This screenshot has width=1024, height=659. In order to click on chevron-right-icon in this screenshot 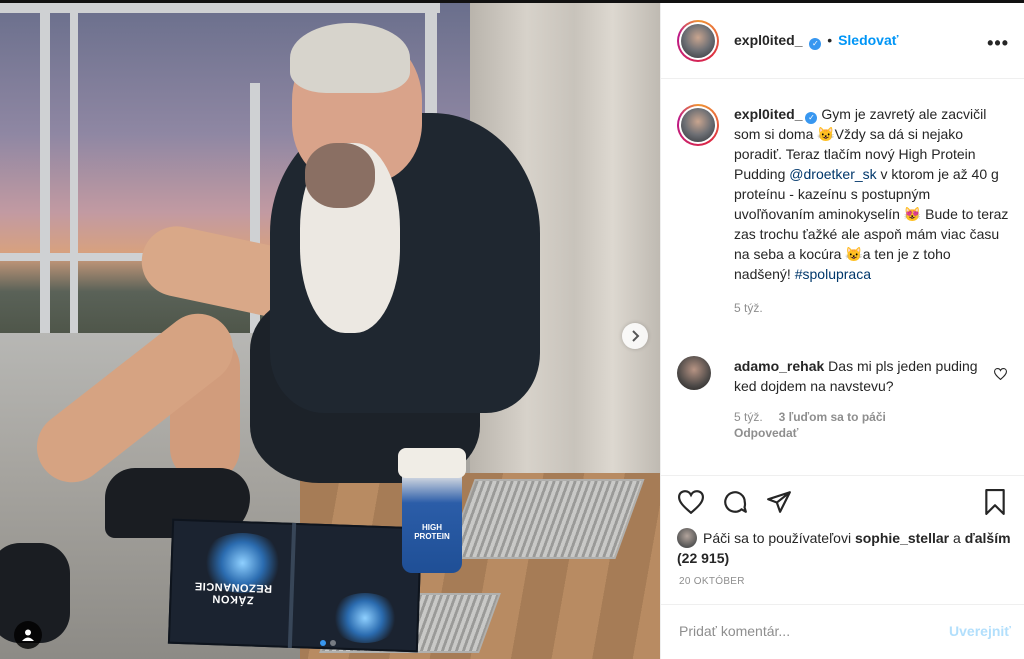, I will do `click(636, 336)`.